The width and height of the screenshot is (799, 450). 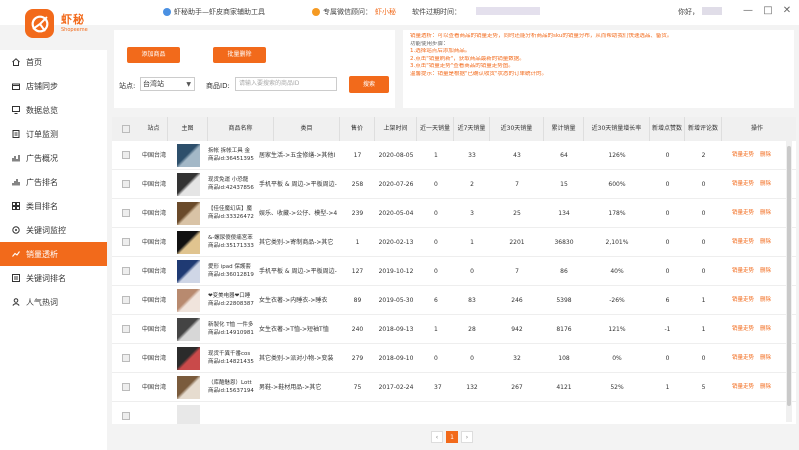 What do you see at coordinates (231, 333) in the screenshot?
I see `product-id: 商品id:14910981` at bounding box center [231, 333].